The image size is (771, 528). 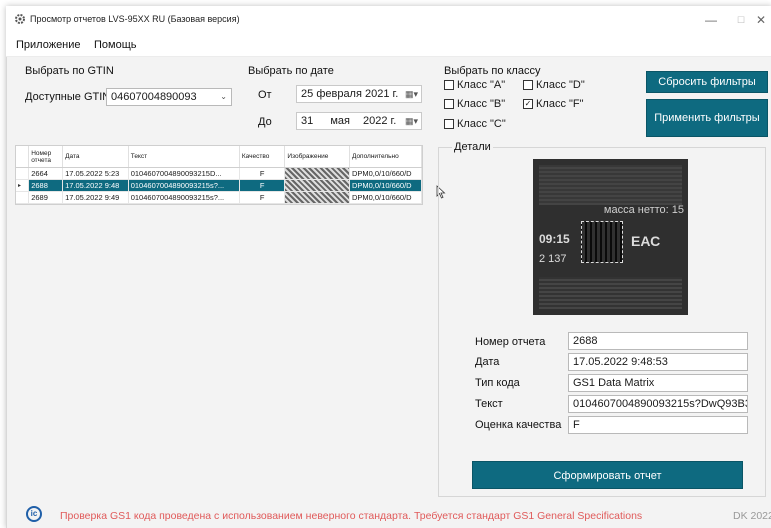 I want to click on cell-date: 17.05.2022 5:23, so click(x=95, y=173).